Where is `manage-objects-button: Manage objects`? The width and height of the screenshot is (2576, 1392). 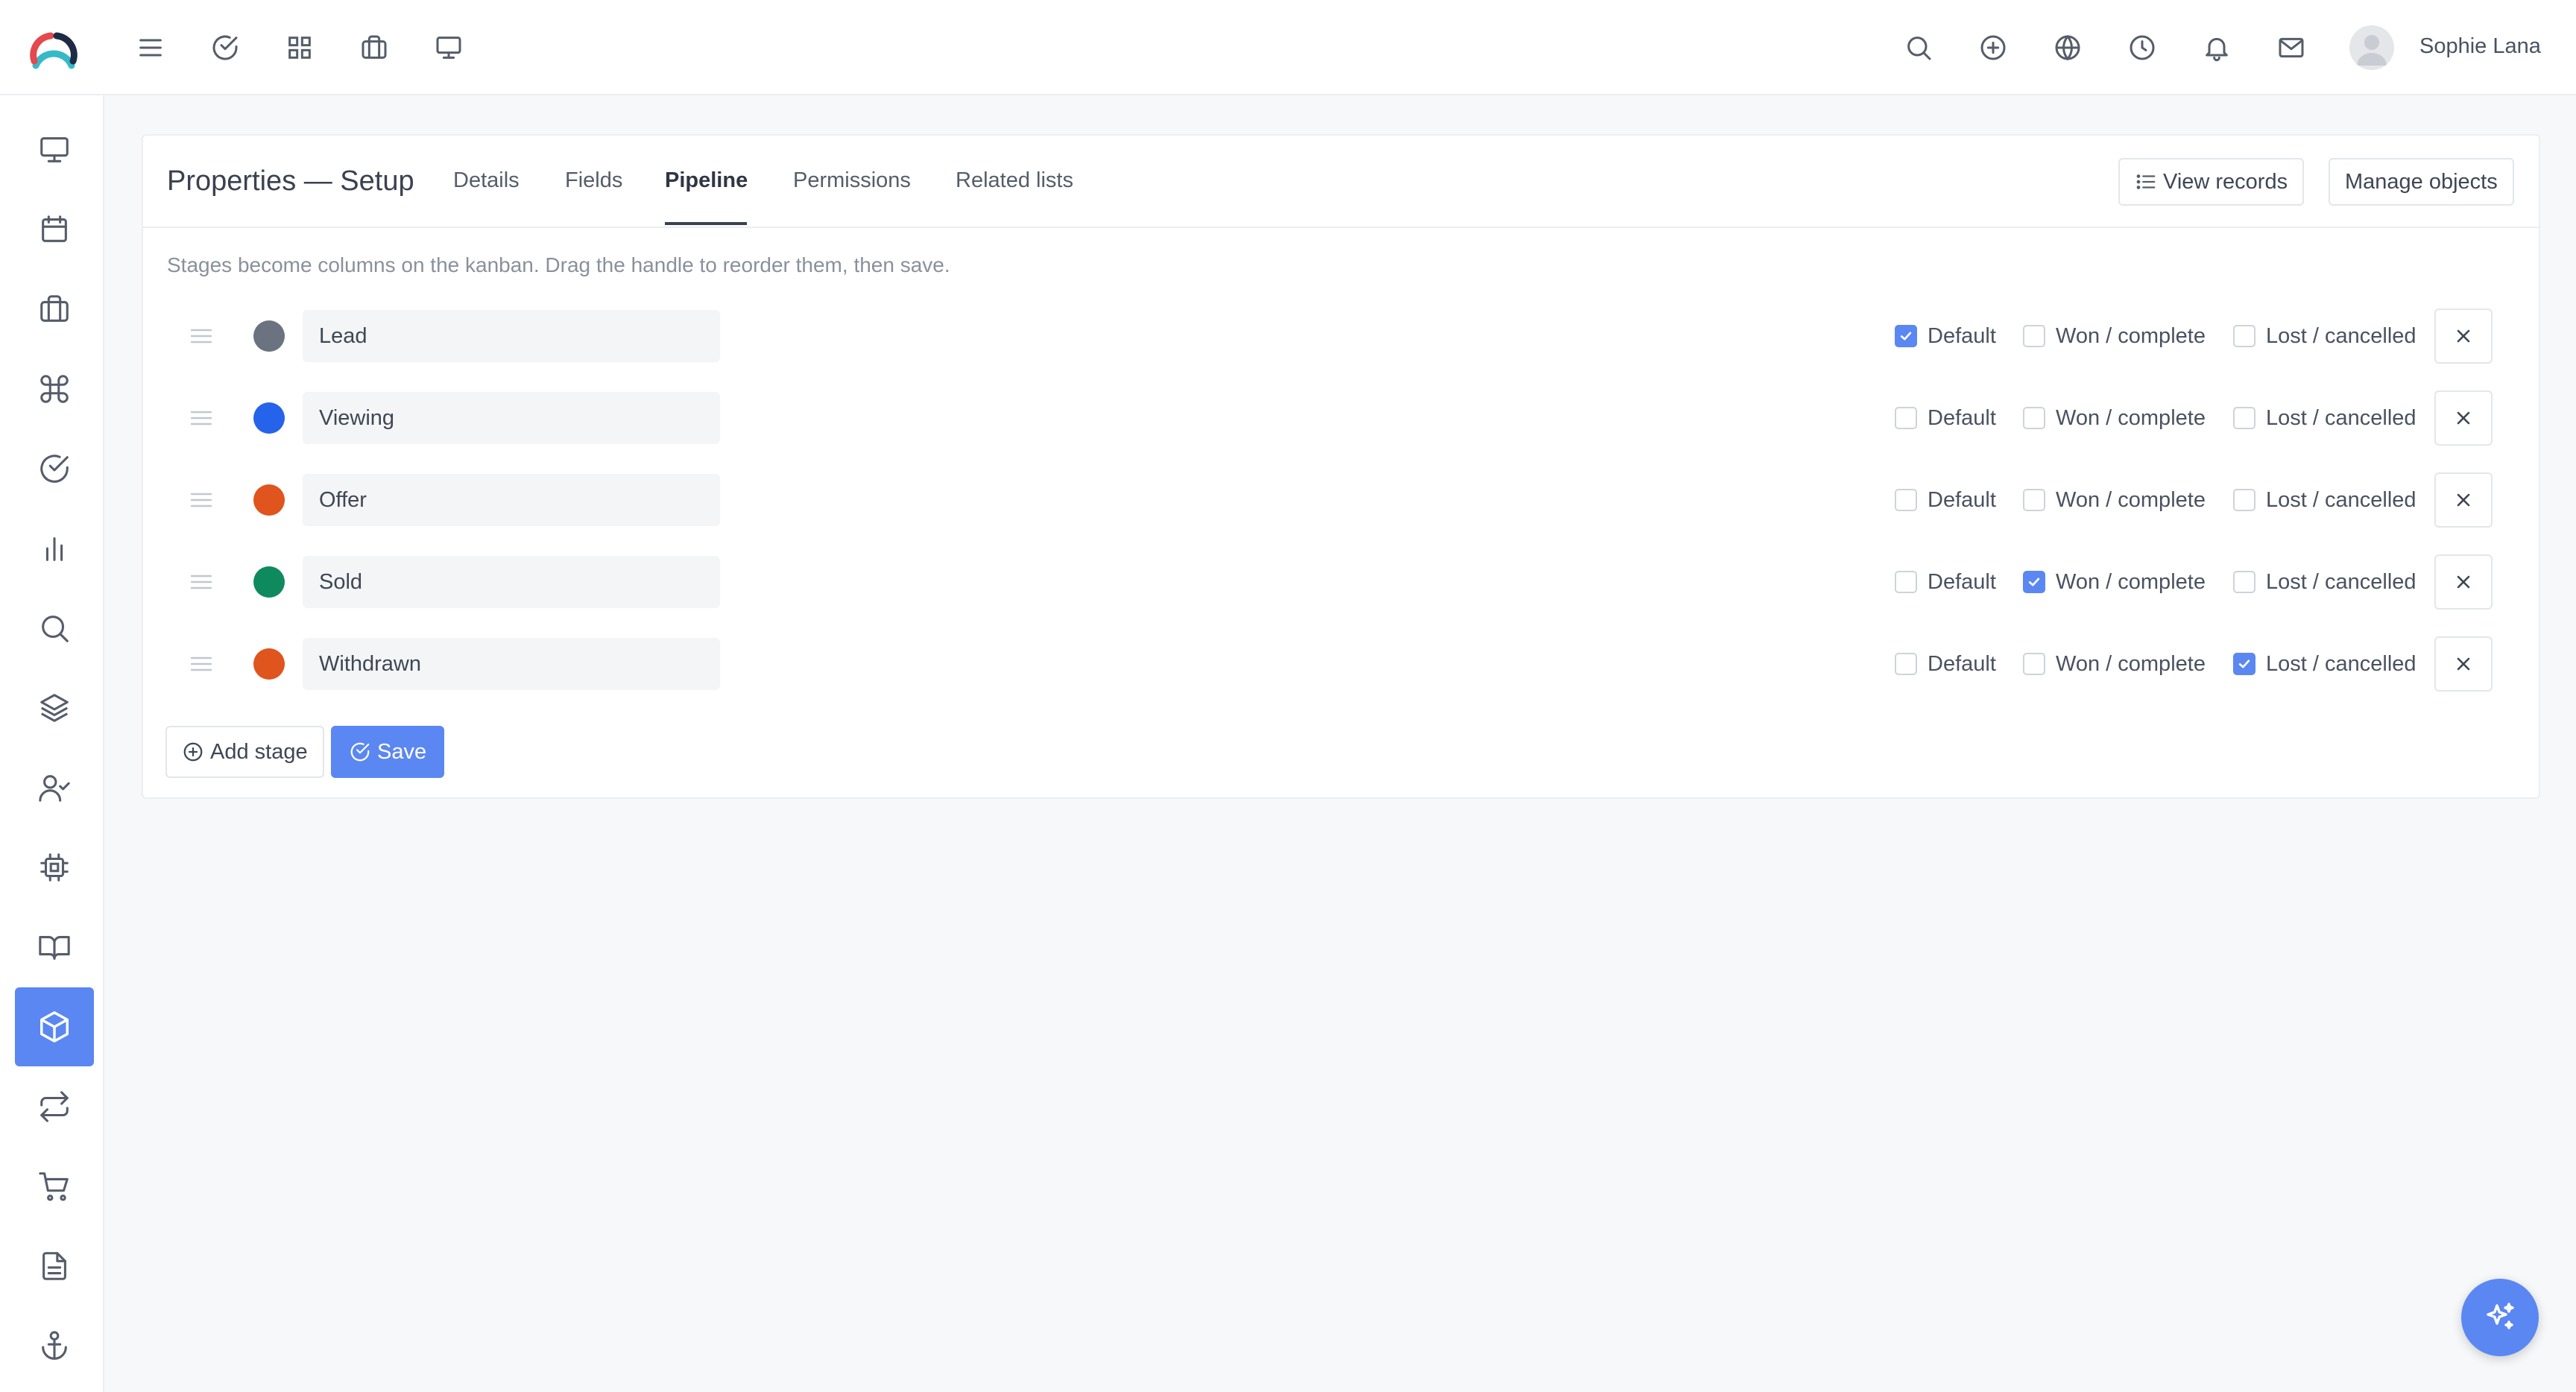
manage-objects-button: Manage objects is located at coordinates (2421, 182).